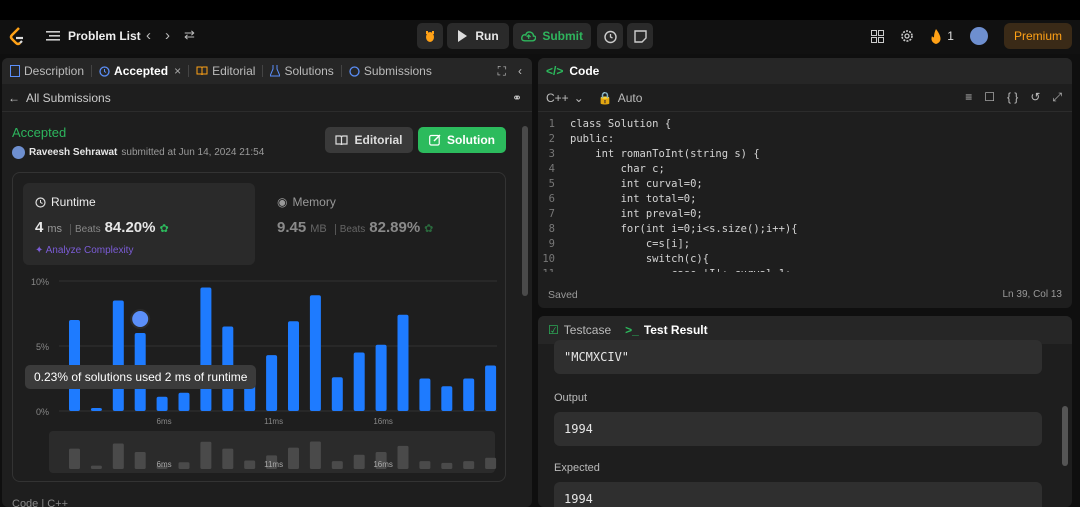 The height and width of the screenshot is (507, 1080). Describe the element at coordinates (554, 270) in the screenshot. I see `line-number: 11` at that location.